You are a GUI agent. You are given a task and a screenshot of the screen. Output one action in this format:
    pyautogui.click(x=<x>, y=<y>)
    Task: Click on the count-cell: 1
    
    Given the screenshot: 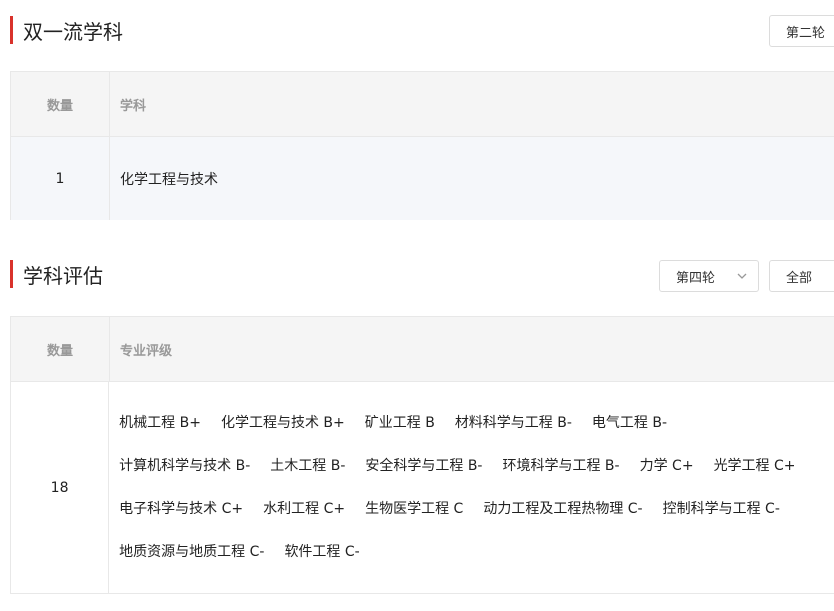 What is the action you would take?
    pyautogui.click(x=60, y=178)
    